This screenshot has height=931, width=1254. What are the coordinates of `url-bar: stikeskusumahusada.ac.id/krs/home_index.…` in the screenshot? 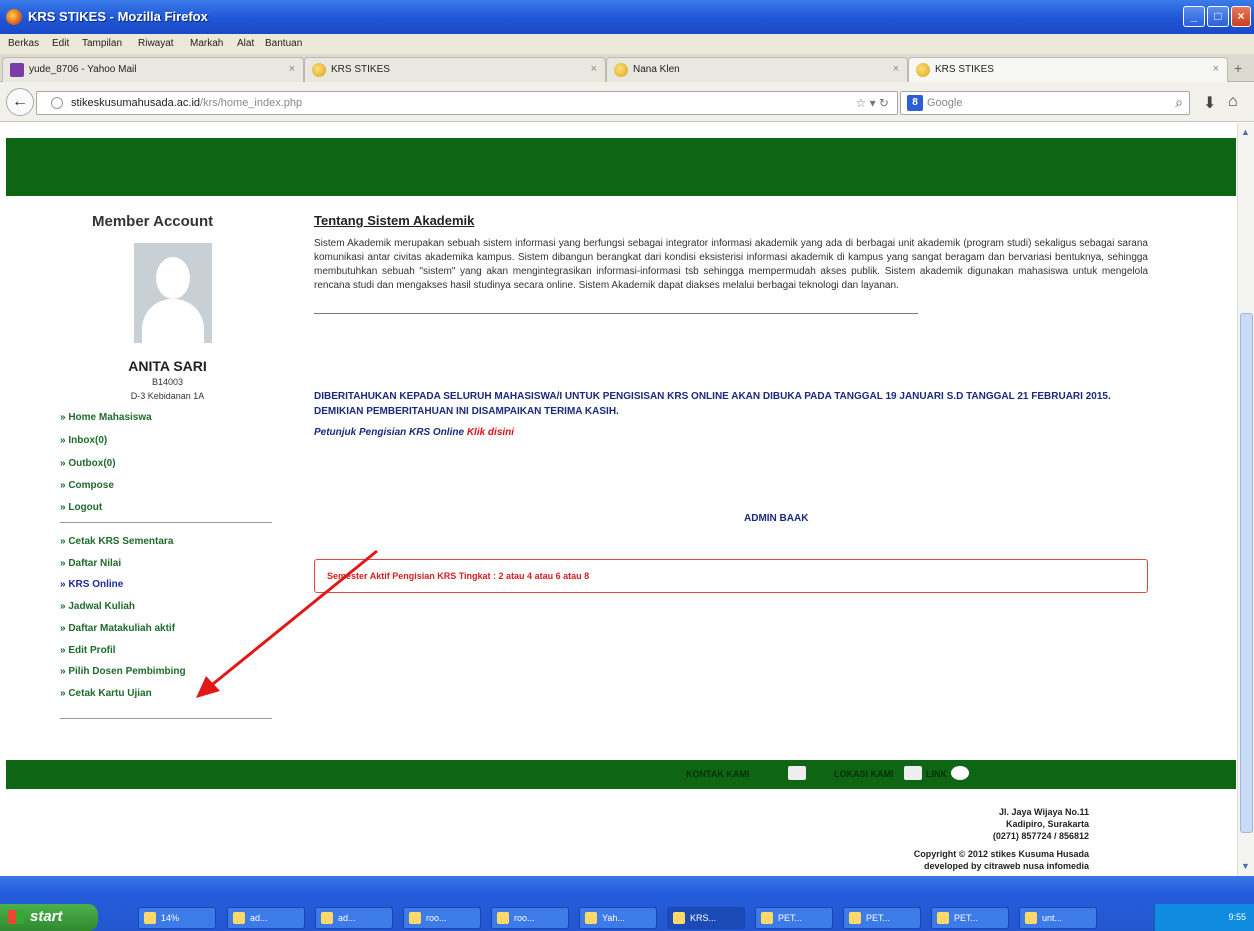 It's located at (467, 103).